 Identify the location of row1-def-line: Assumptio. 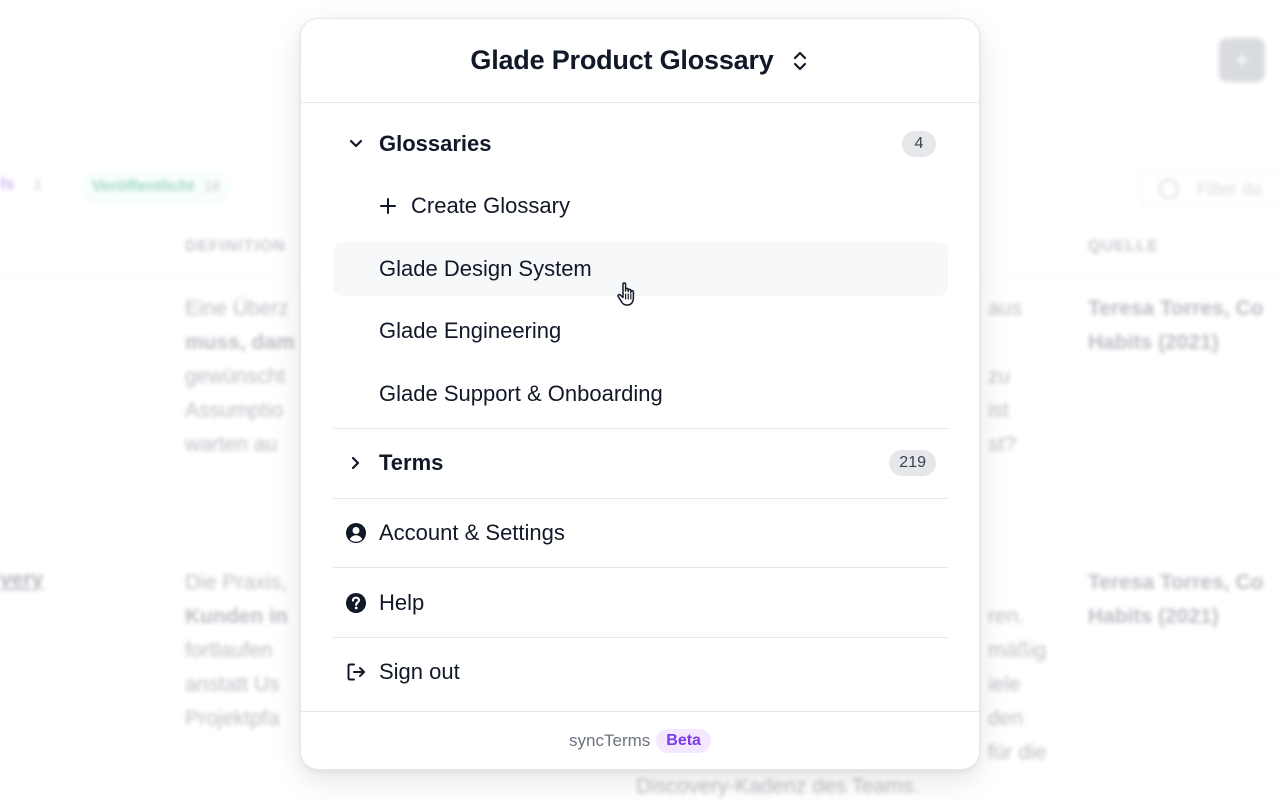
(234, 410).